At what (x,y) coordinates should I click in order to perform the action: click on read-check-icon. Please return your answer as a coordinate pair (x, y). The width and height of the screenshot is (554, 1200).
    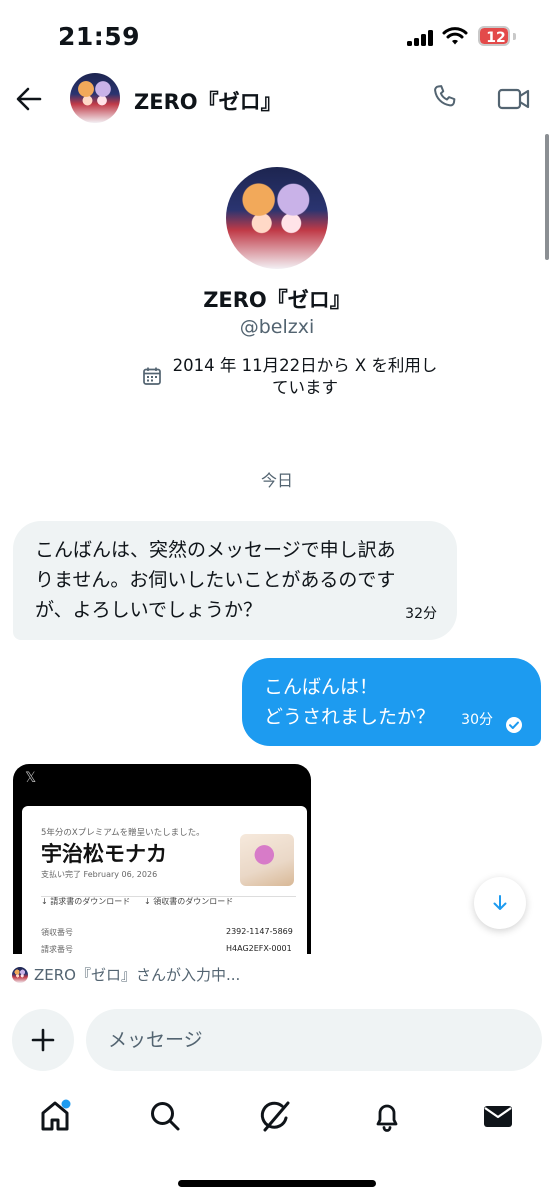
    Looking at the image, I should click on (514, 725).